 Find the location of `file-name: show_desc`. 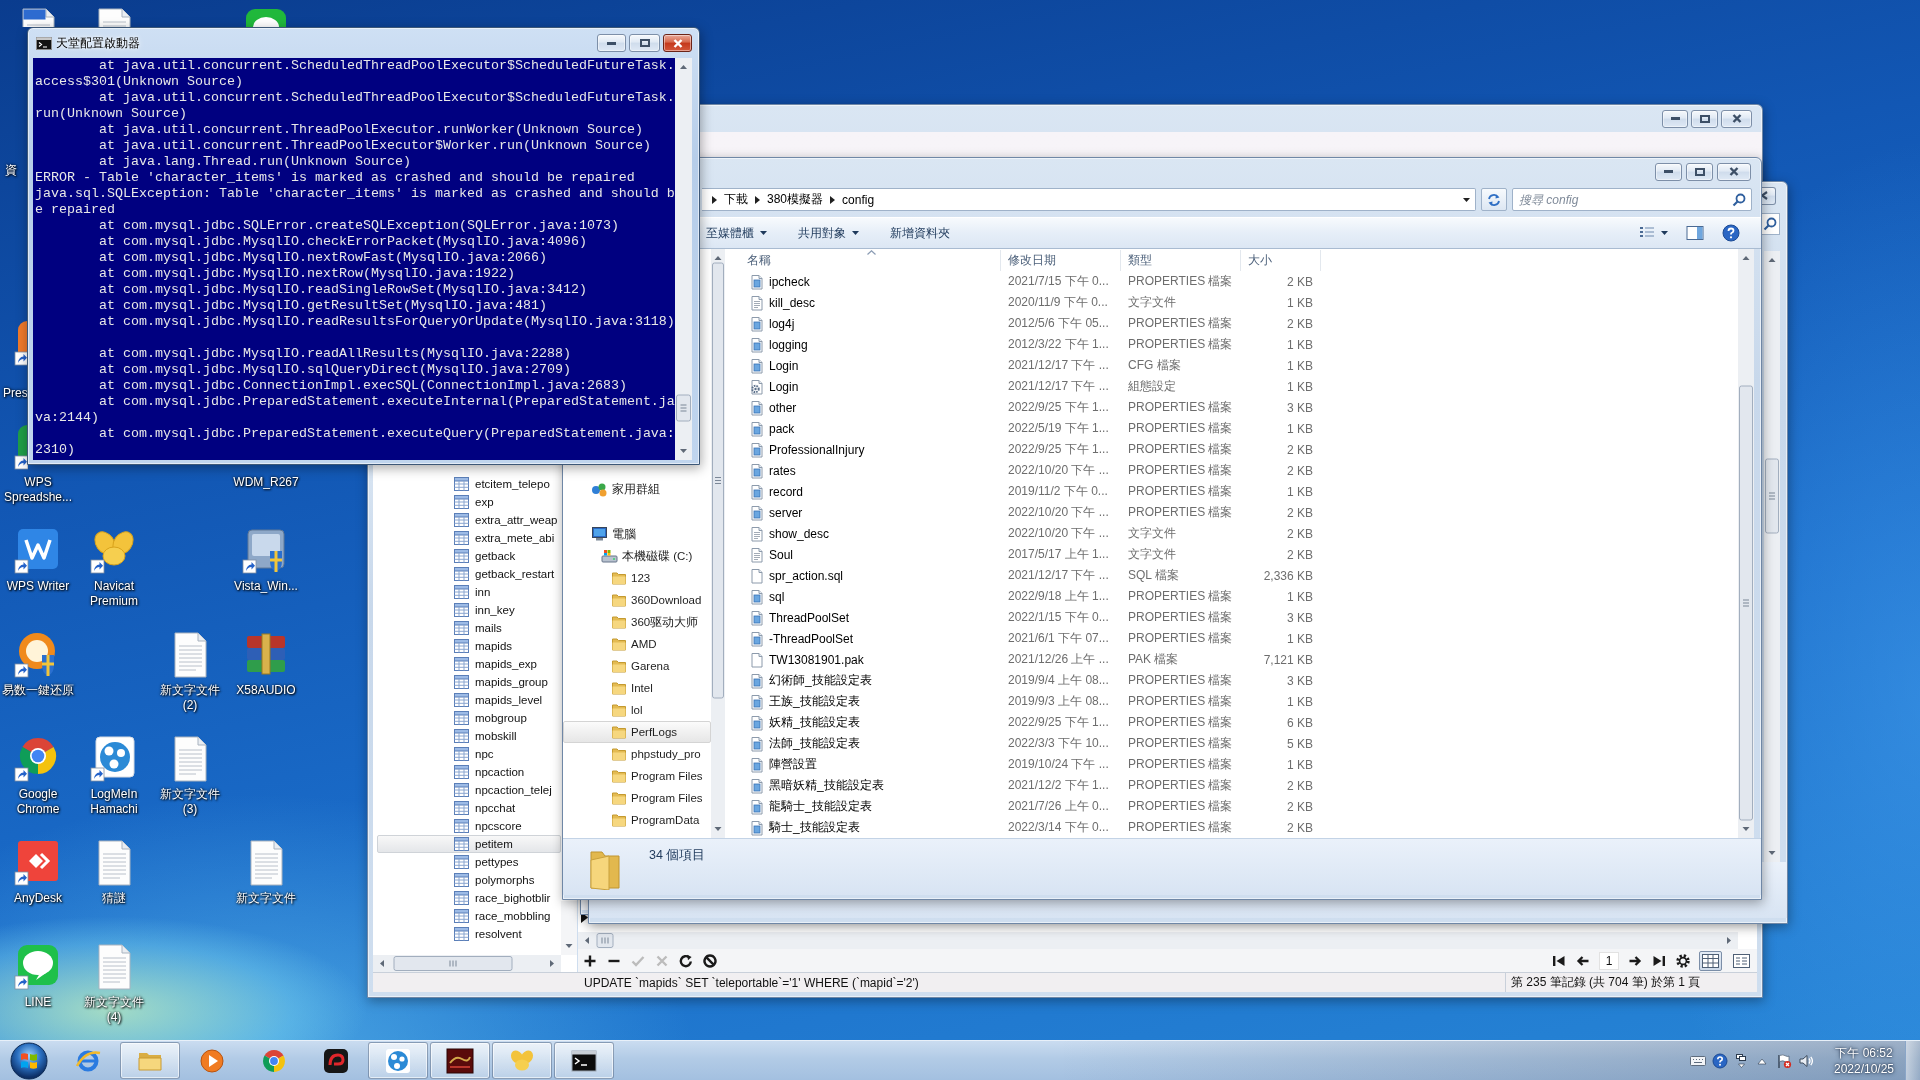

file-name: show_desc is located at coordinates (789, 533).